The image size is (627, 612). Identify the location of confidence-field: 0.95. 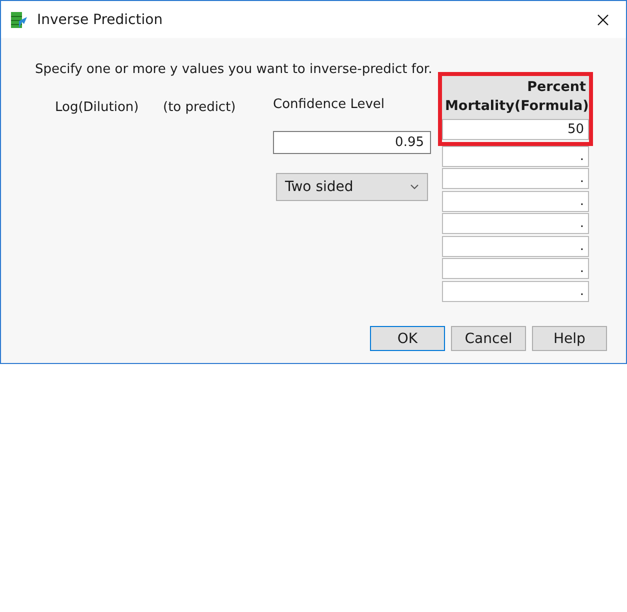
(352, 142).